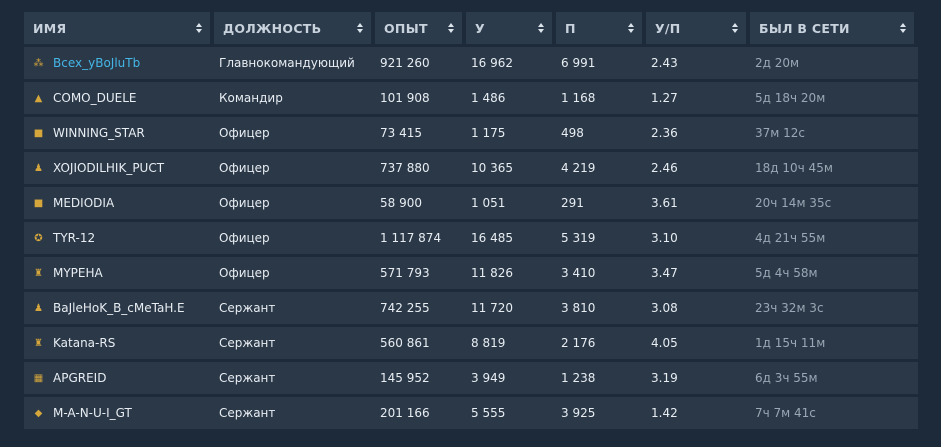  I want to click on column-header-kills: У, so click(509, 28).